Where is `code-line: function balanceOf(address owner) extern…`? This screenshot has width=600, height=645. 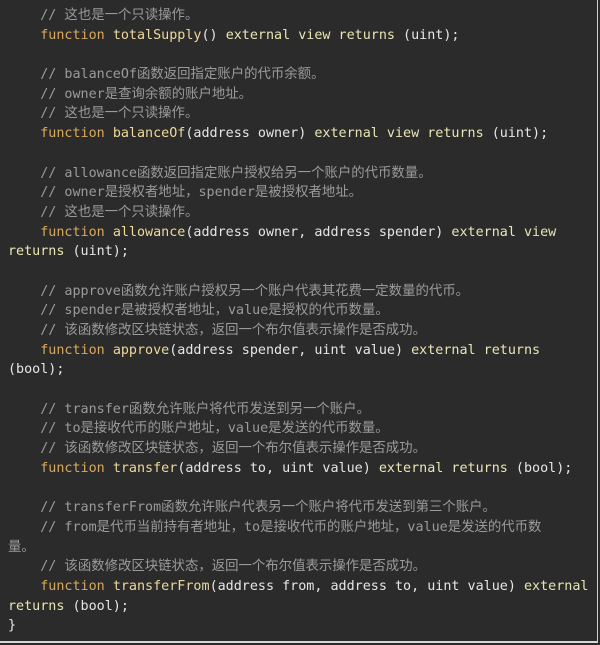 code-line: function balanceOf(address owner) extern… is located at coordinates (298, 134).